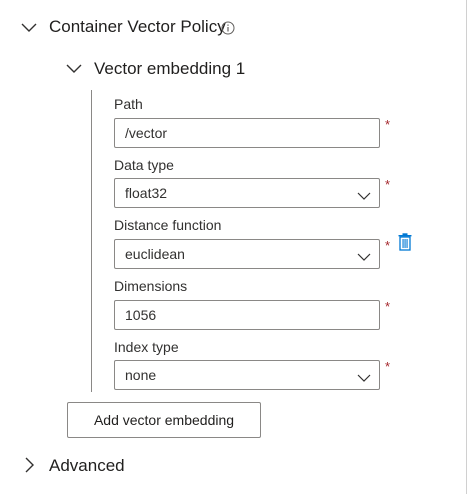  I want to click on section-title-container-vector-policy: Container Vector Policy, so click(137, 27).